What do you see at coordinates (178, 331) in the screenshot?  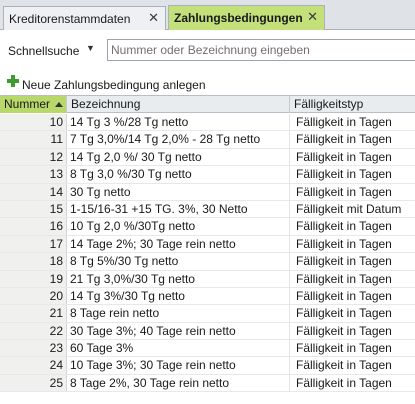 I see `cell-name: 30 Tage 3%; 40 Tage rein netto` at bounding box center [178, 331].